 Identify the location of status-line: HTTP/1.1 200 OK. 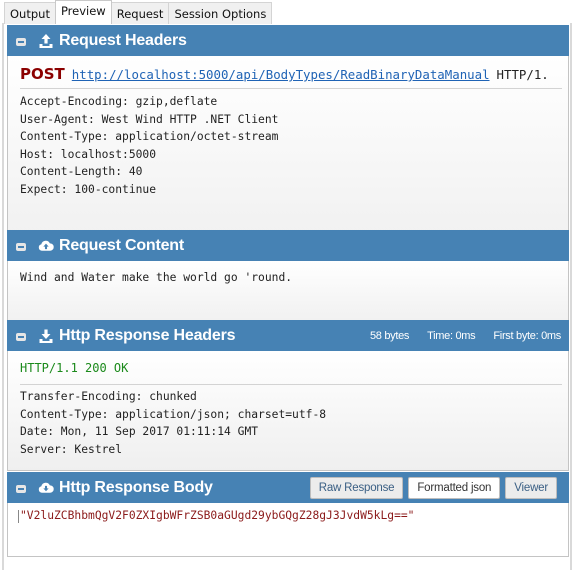
(74, 368).